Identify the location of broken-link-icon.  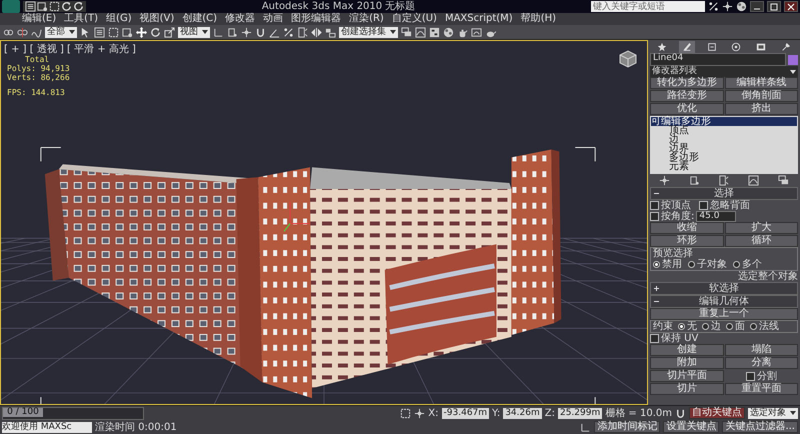
(22, 32).